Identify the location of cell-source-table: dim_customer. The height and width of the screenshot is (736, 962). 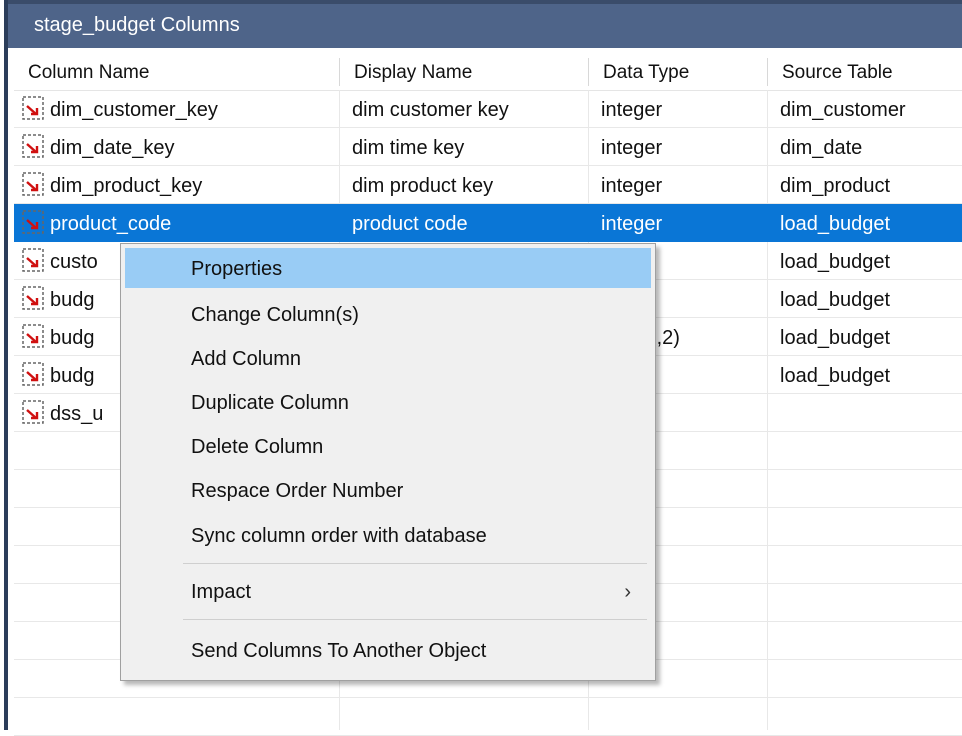
(843, 110).